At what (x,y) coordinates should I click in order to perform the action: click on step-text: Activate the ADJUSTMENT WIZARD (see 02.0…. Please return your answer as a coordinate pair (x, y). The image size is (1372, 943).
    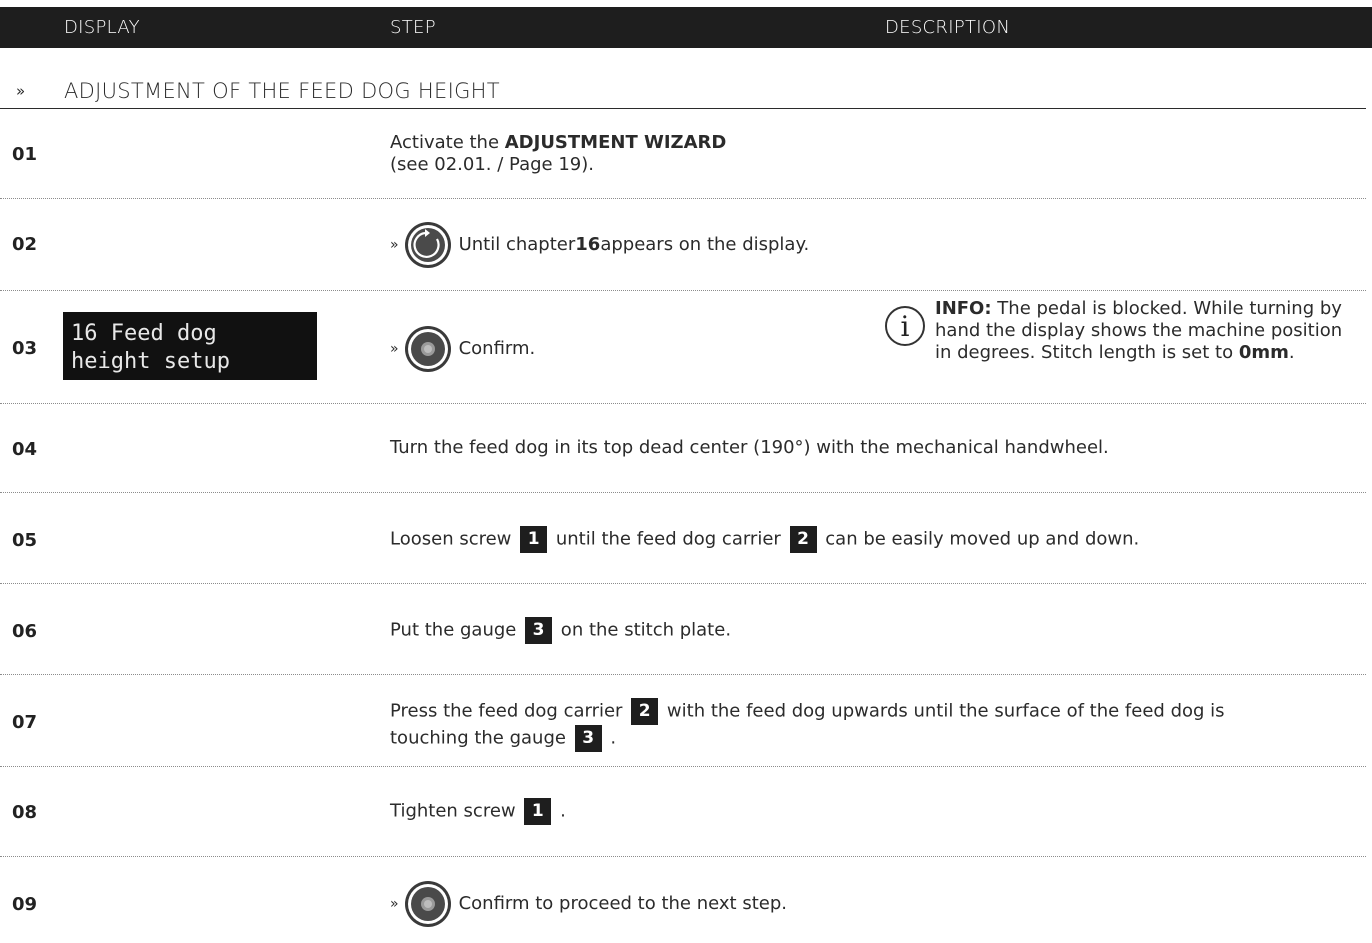
    Looking at the image, I should click on (558, 154).